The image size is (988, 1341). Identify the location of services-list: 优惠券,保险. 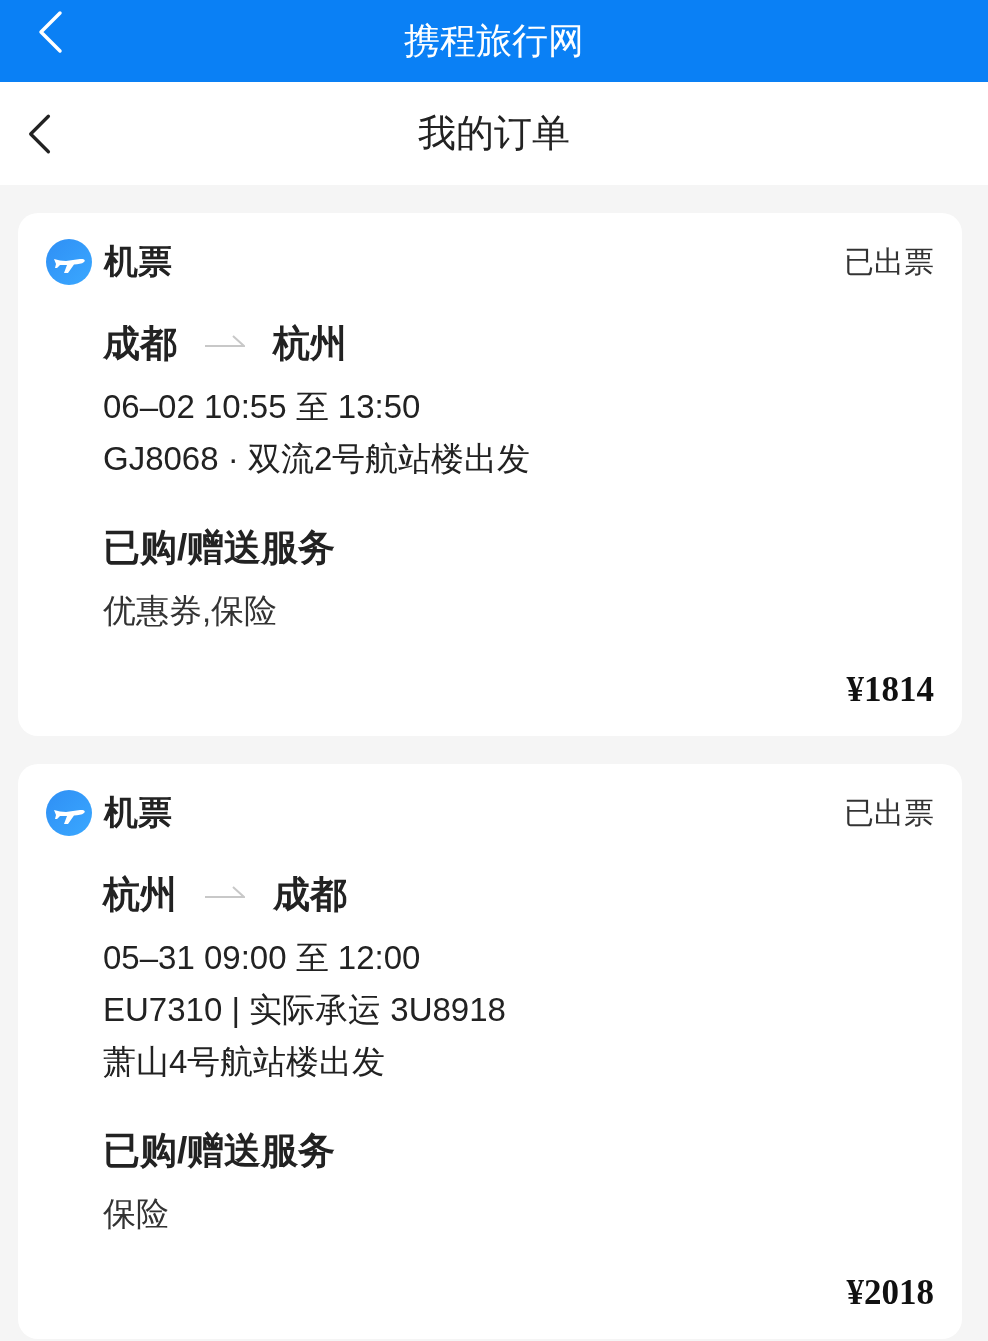
(518, 611).